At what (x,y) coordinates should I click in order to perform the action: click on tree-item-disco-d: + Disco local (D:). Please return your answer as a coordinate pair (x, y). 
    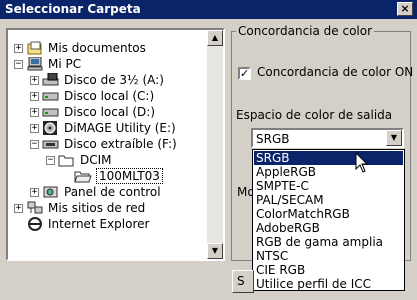
    Looking at the image, I should click on (92, 112).